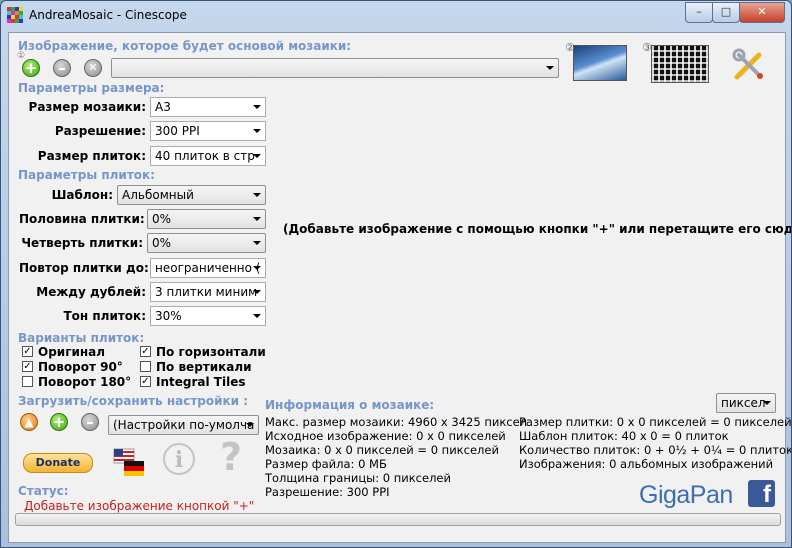 This screenshot has width=792, height=548. Describe the element at coordinates (680, 64) in the screenshot. I see `tile-collection-thumbnail` at that location.